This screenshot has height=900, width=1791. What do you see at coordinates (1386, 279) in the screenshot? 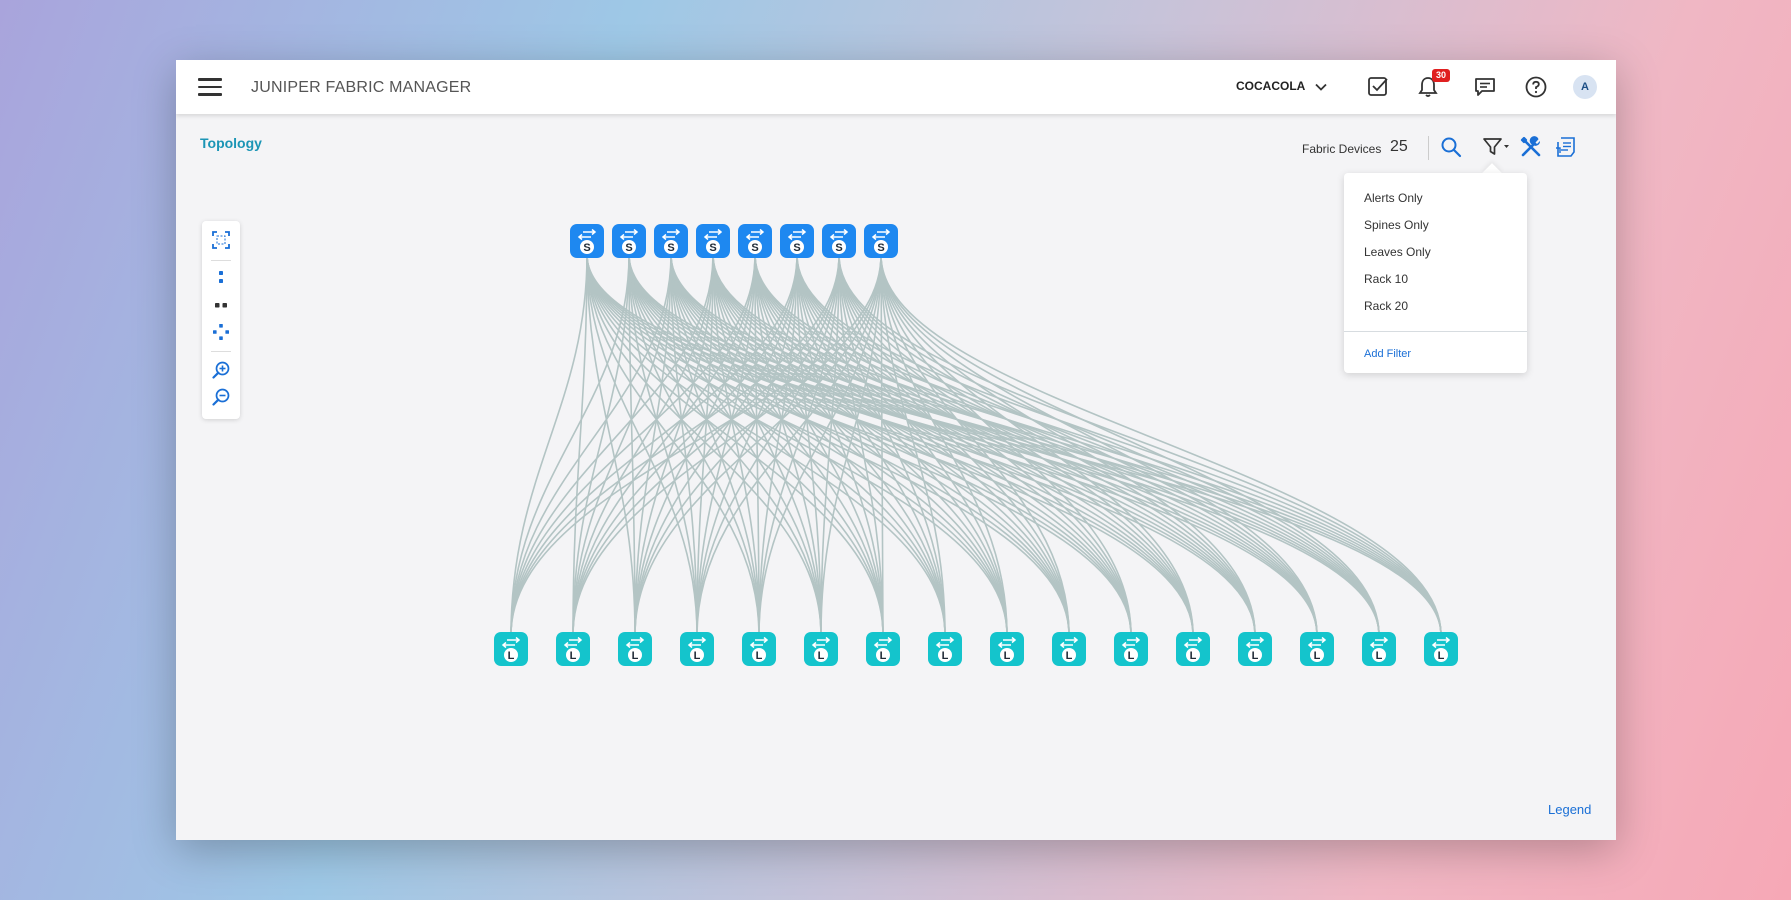
I see `filter-option-rack-10: Rack 10` at bounding box center [1386, 279].